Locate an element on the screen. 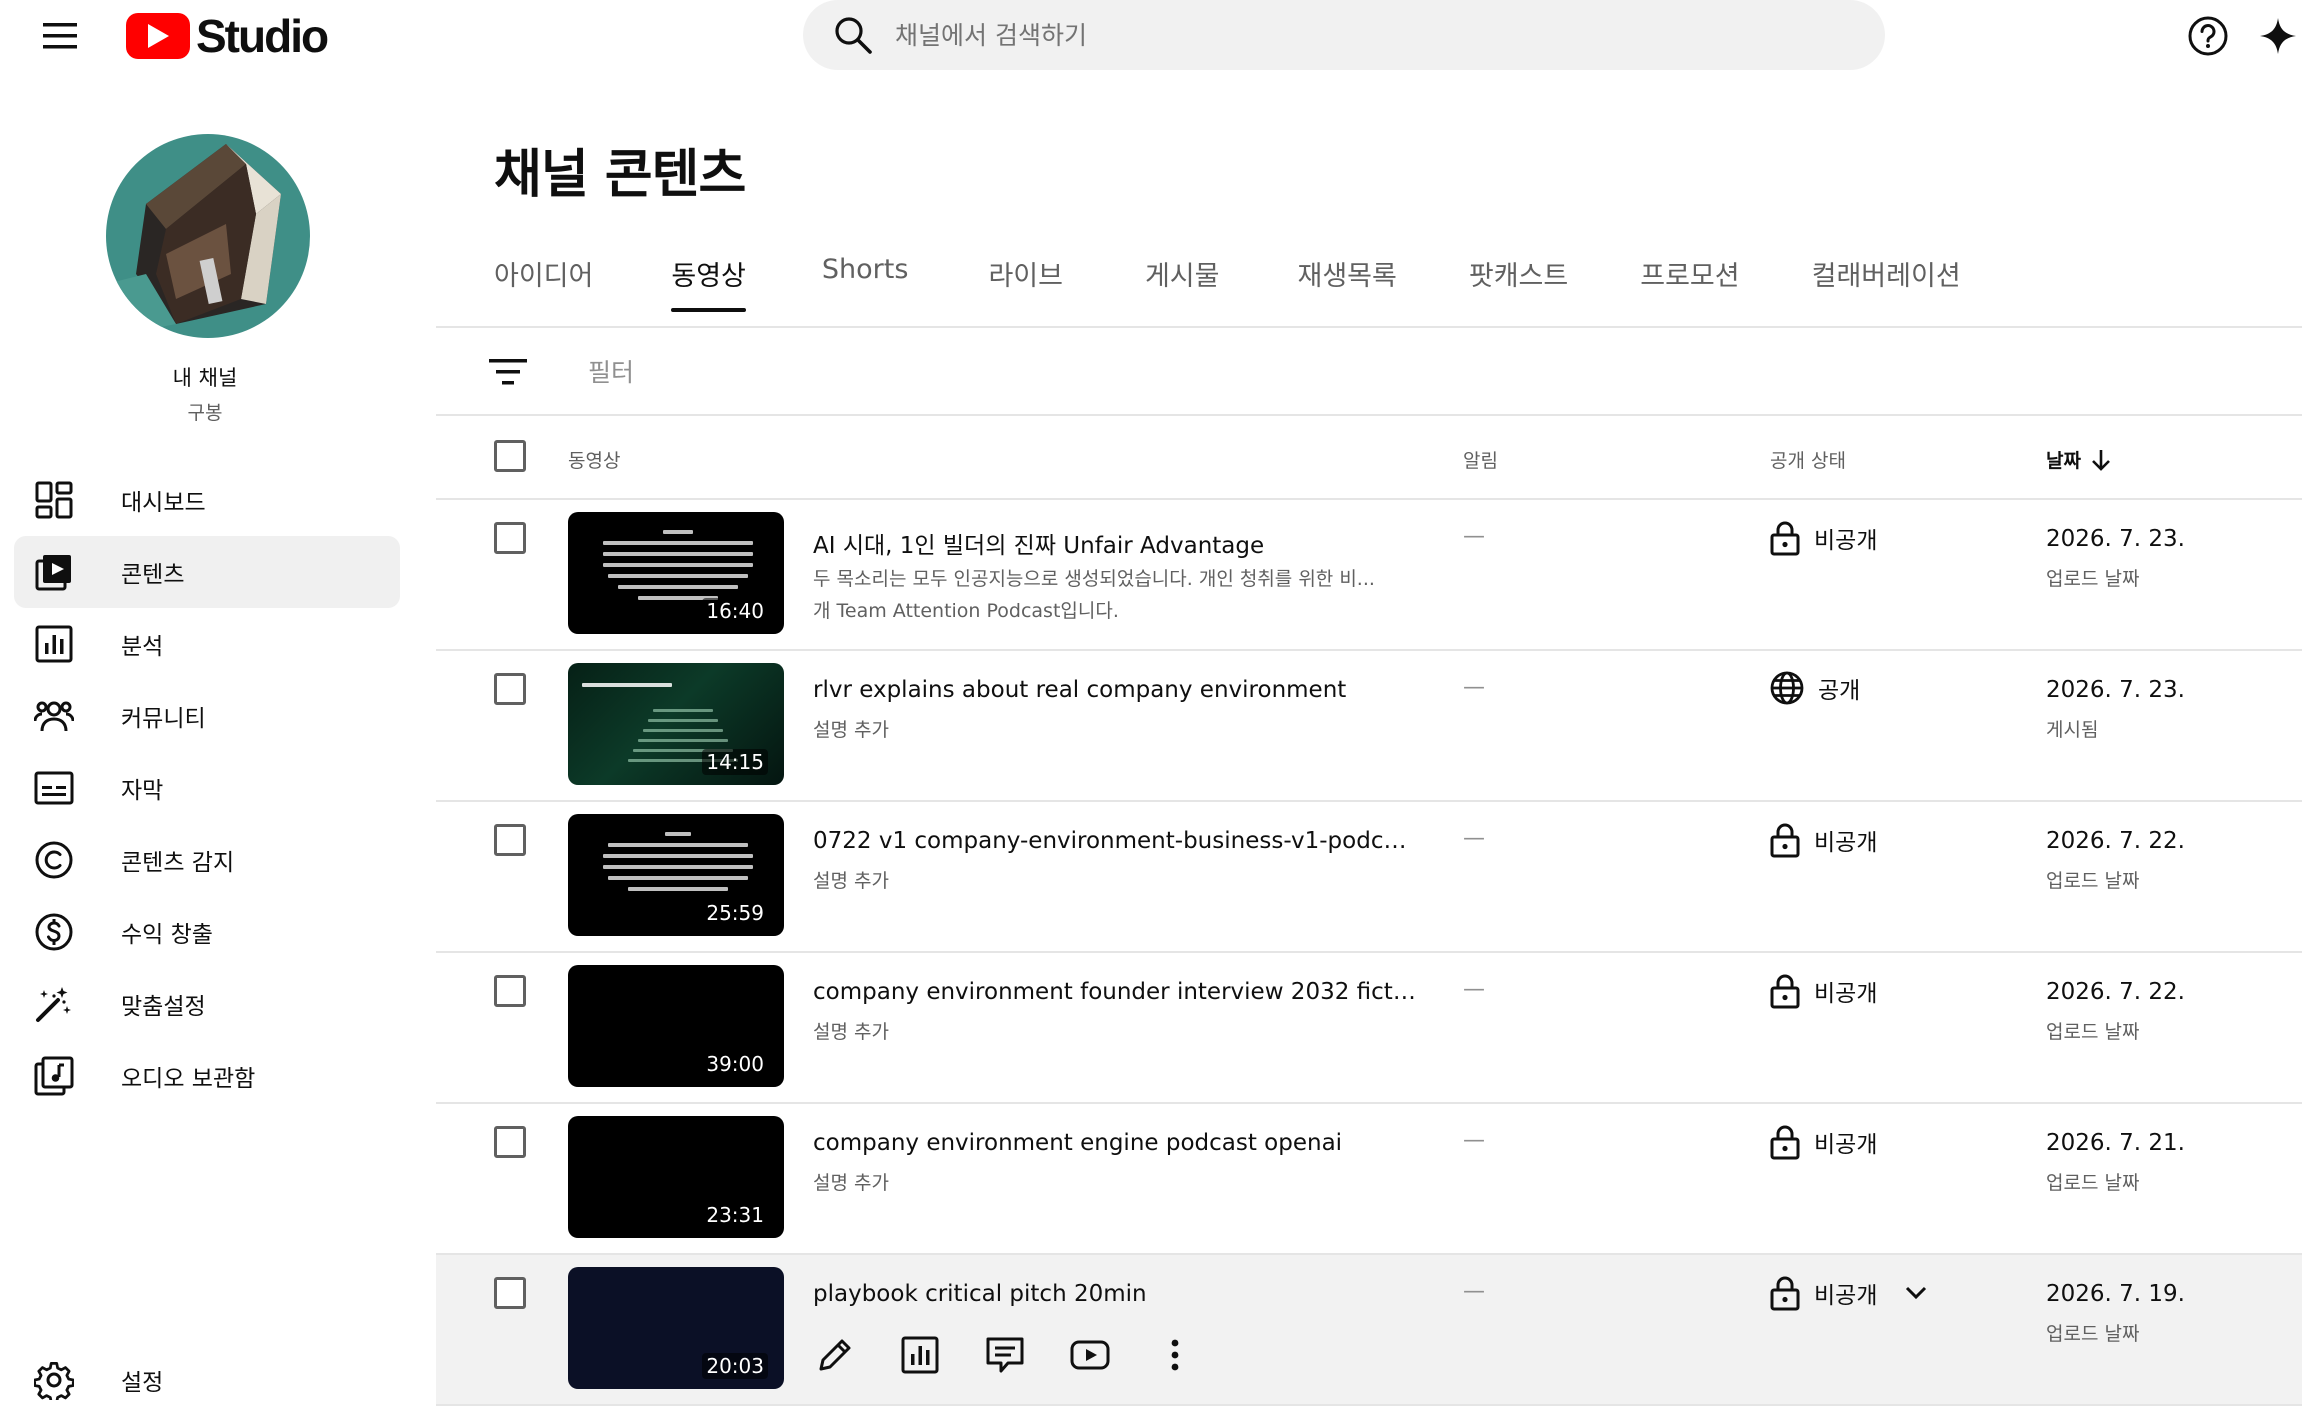  column-header-date: 날짜 is located at coordinates (2078, 459).